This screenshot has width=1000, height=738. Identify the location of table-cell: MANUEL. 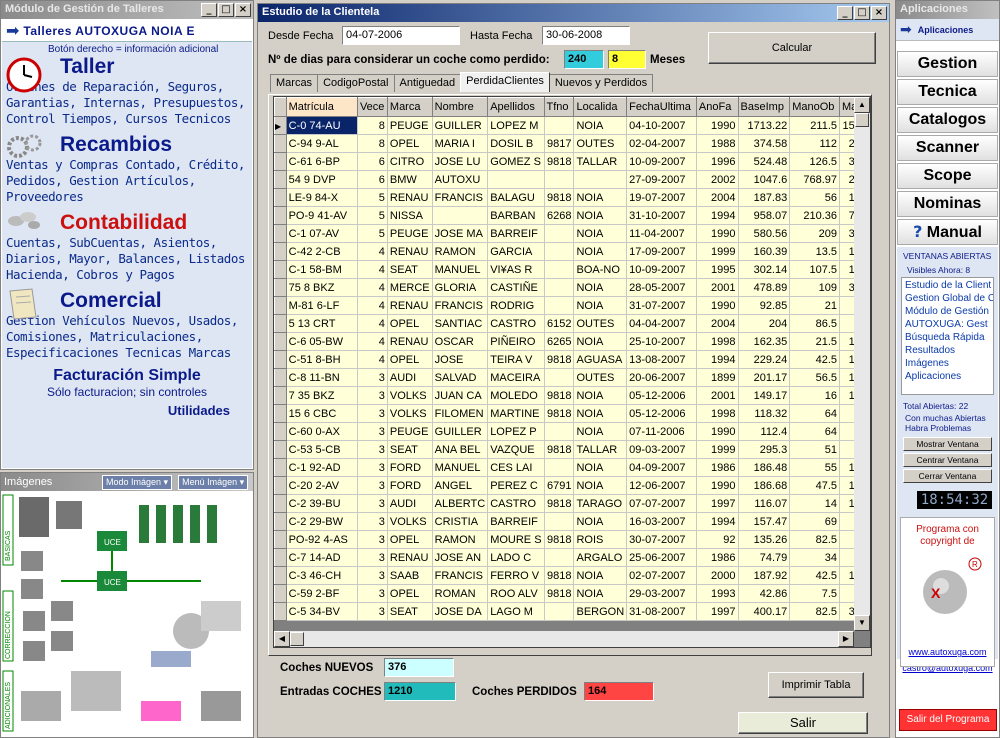
(460, 269).